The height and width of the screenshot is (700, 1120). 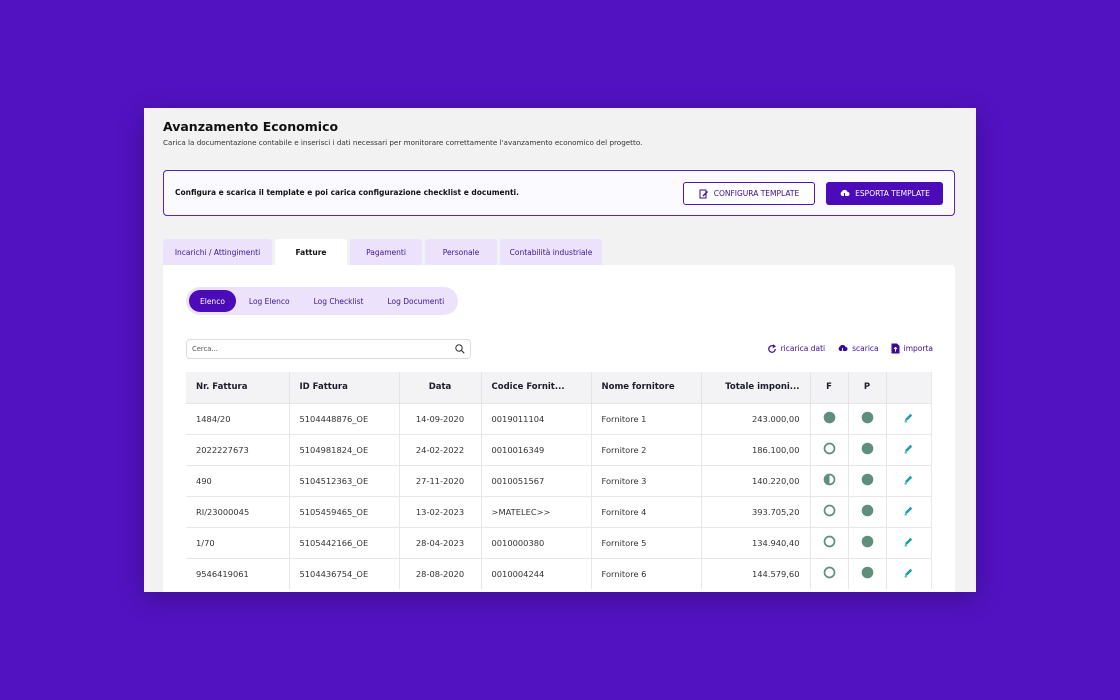 I want to click on cell-nome: Fornitore 5, so click(x=646, y=542).